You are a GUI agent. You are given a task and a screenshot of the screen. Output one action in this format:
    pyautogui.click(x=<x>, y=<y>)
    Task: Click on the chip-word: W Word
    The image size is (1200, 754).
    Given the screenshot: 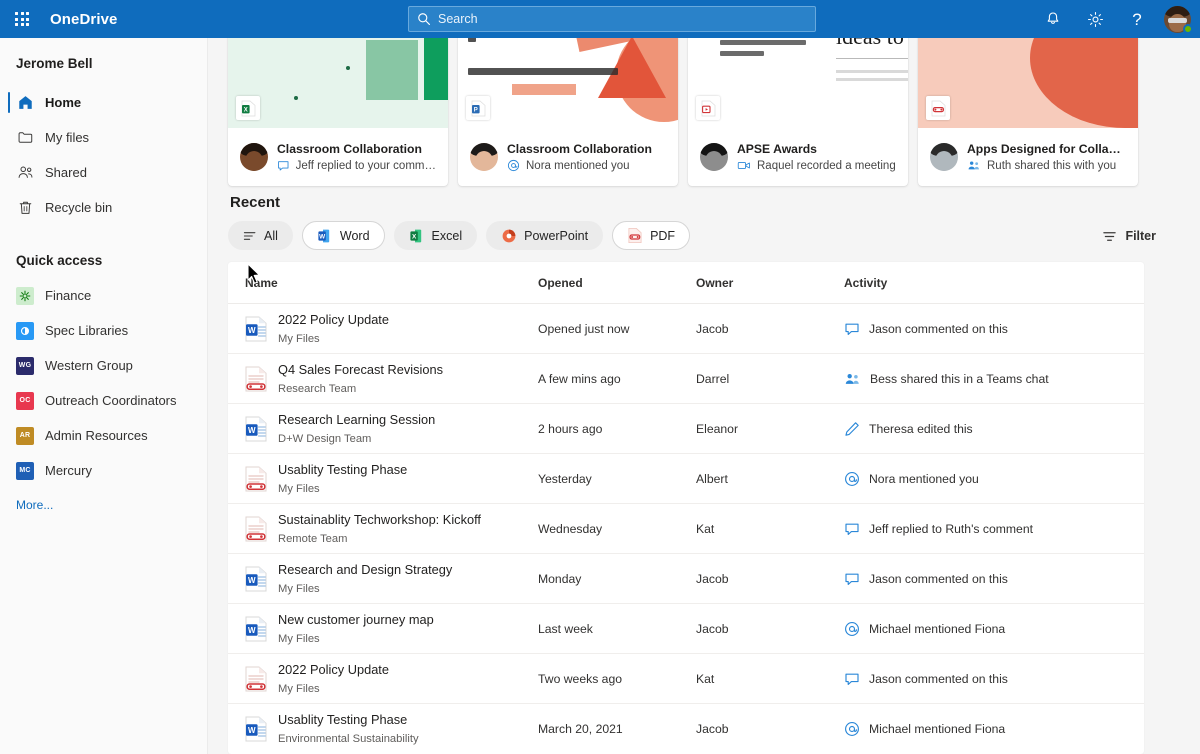 What is the action you would take?
    pyautogui.click(x=343, y=235)
    